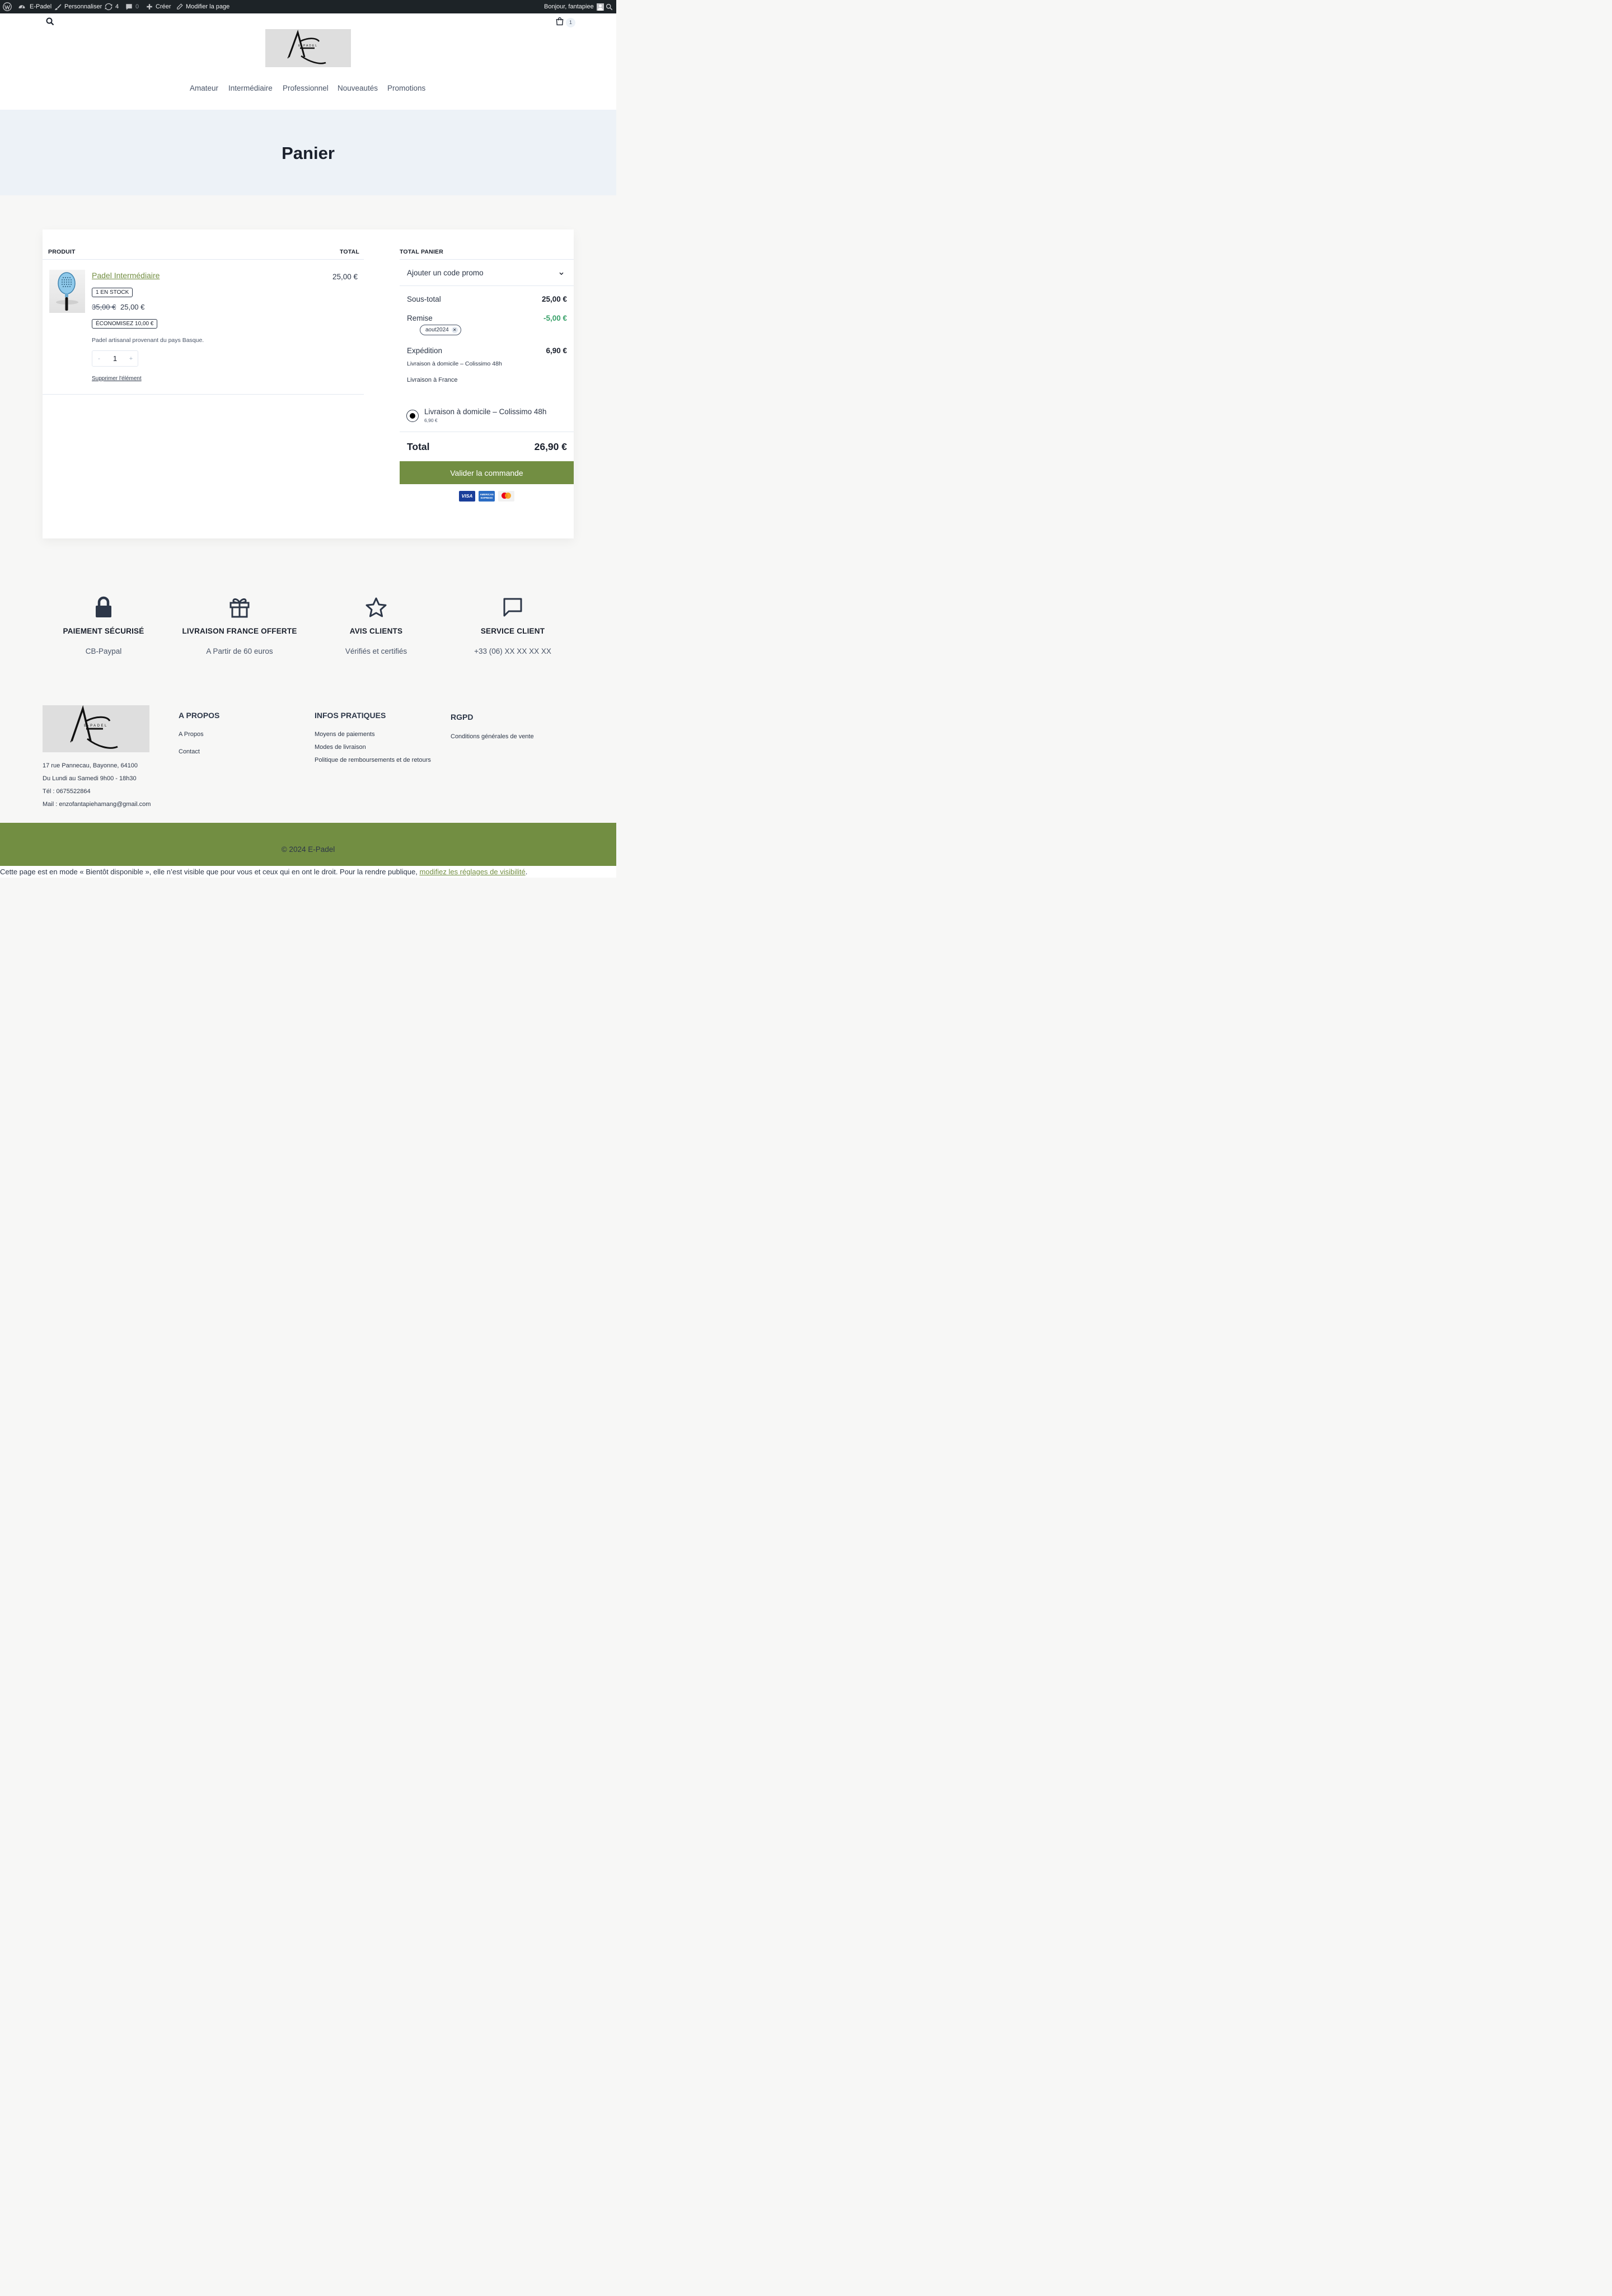 The image size is (1612, 2296). I want to click on regular-price: 35,00 €, so click(104, 307).